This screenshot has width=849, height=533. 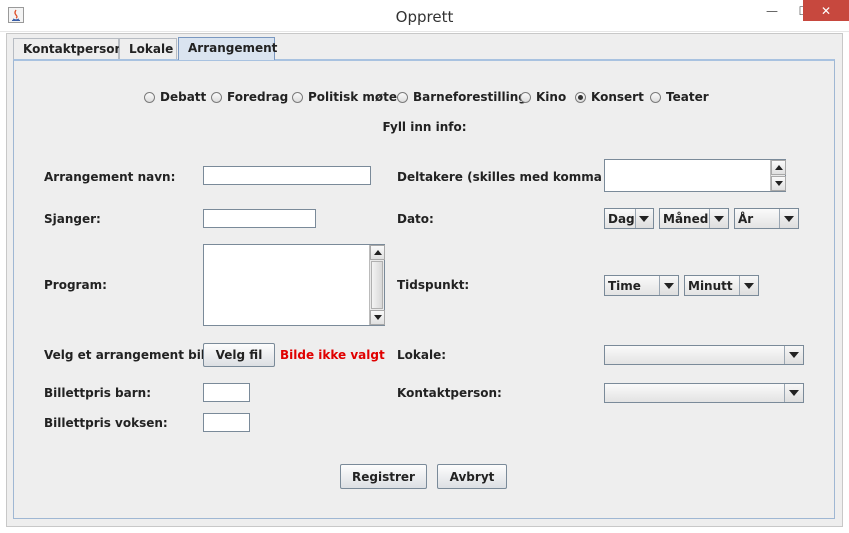 I want to click on contact-label: Kontaktperson:, so click(x=449, y=393).